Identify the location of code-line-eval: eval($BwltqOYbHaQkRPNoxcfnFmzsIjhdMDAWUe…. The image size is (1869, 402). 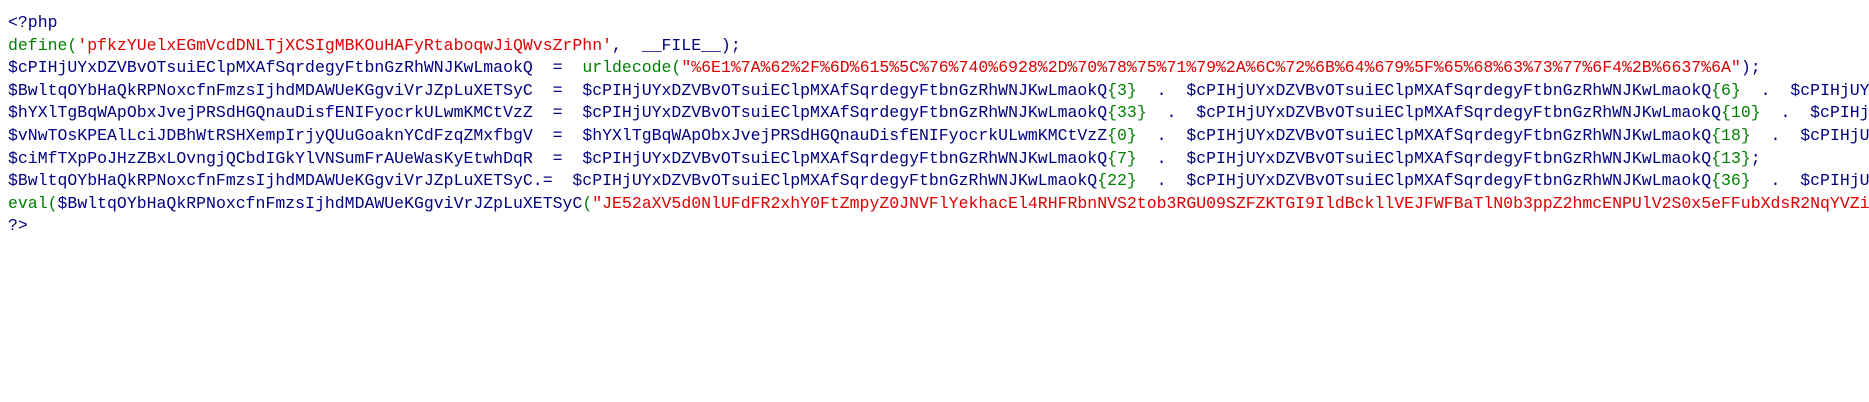
(938, 204).